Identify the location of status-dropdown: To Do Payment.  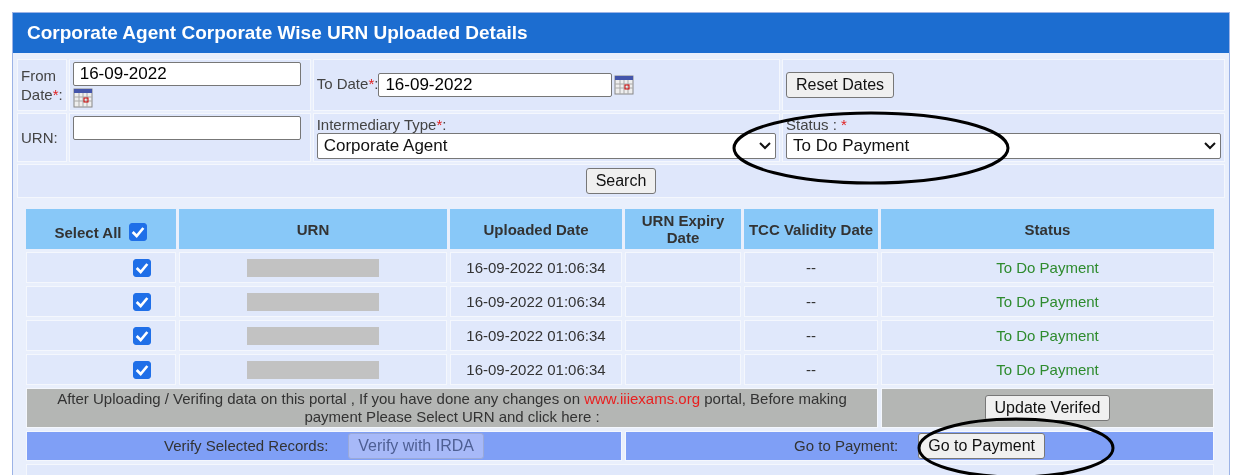
(1003, 146).